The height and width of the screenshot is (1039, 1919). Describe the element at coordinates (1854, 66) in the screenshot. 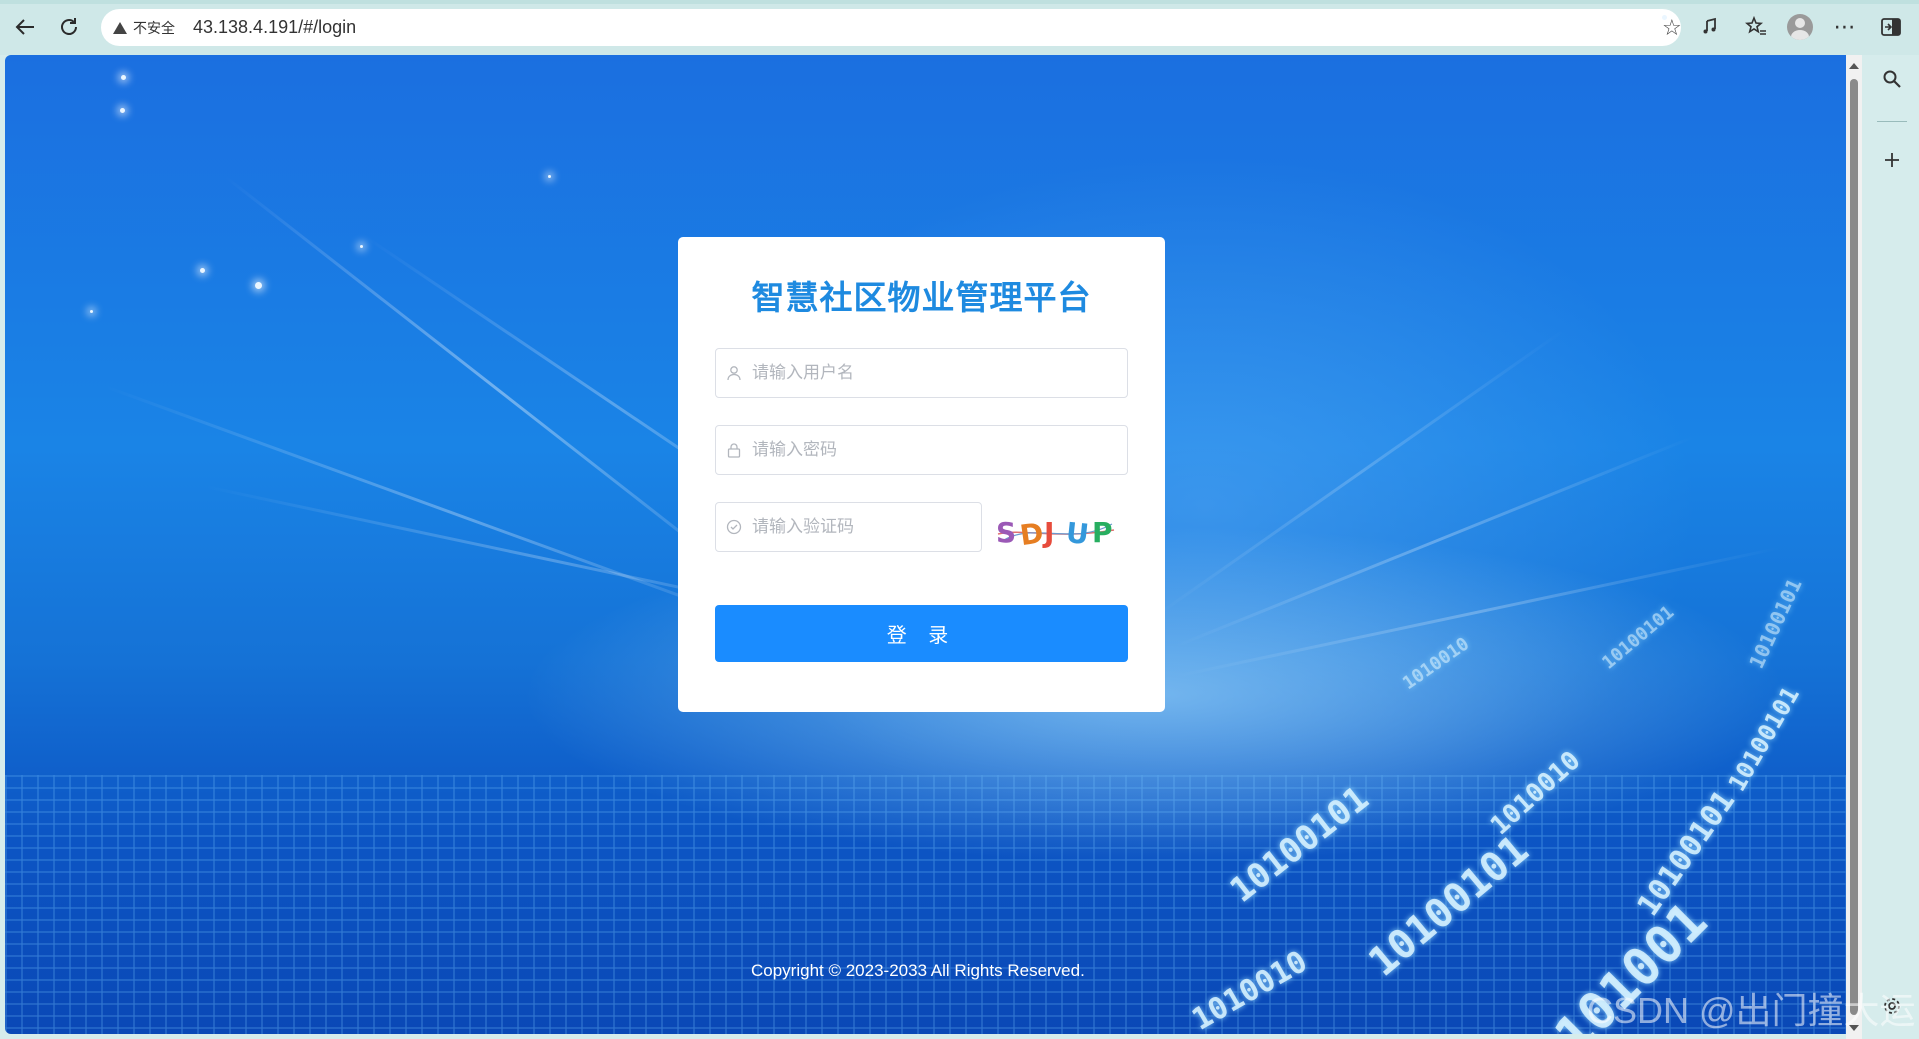

I see `scroll-up-arrow-icon` at that location.